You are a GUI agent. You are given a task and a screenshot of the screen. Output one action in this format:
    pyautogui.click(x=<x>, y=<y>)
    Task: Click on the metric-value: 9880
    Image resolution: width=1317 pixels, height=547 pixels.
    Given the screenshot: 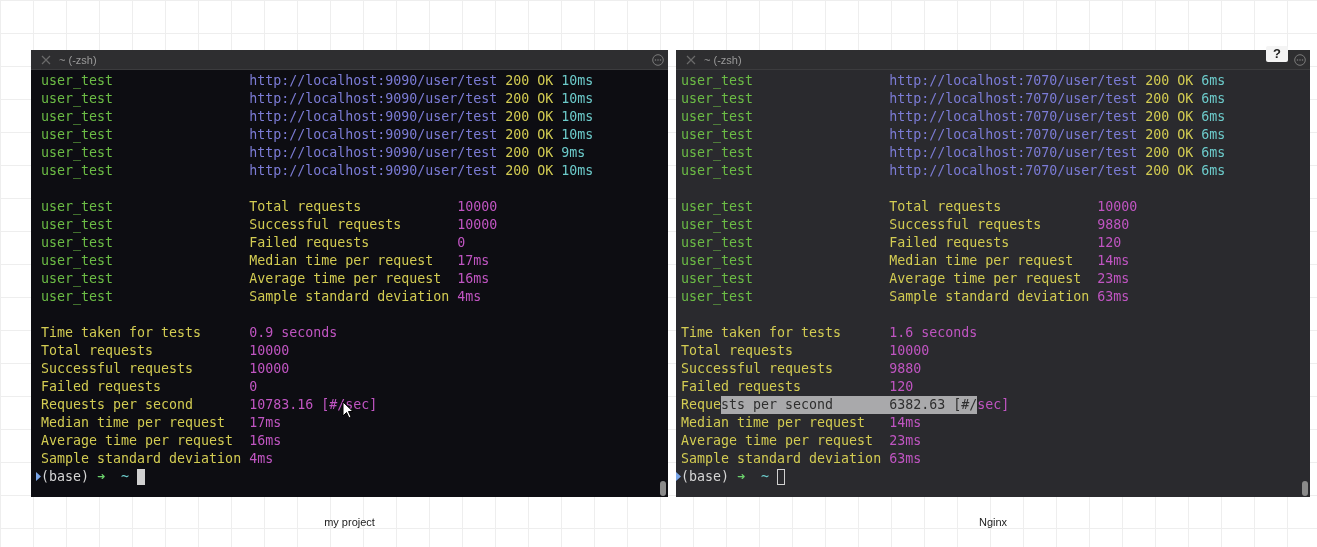 What is the action you would take?
    pyautogui.click(x=905, y=369)
    